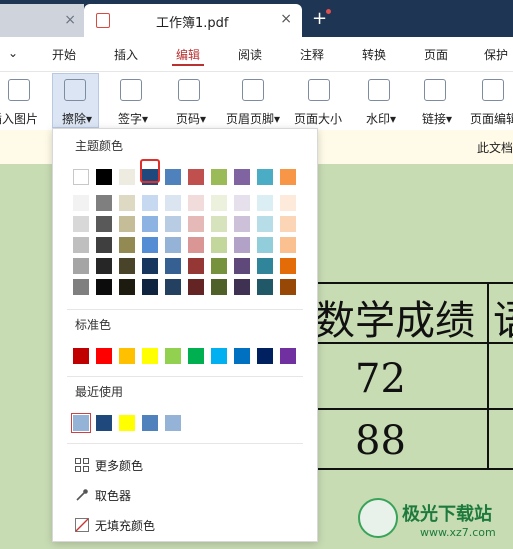 This screenshot has height=549, width=513. Describe the element at coordinates (191, 101) in the screenshot. I see `page-number-tool: 页码▾` at that location.